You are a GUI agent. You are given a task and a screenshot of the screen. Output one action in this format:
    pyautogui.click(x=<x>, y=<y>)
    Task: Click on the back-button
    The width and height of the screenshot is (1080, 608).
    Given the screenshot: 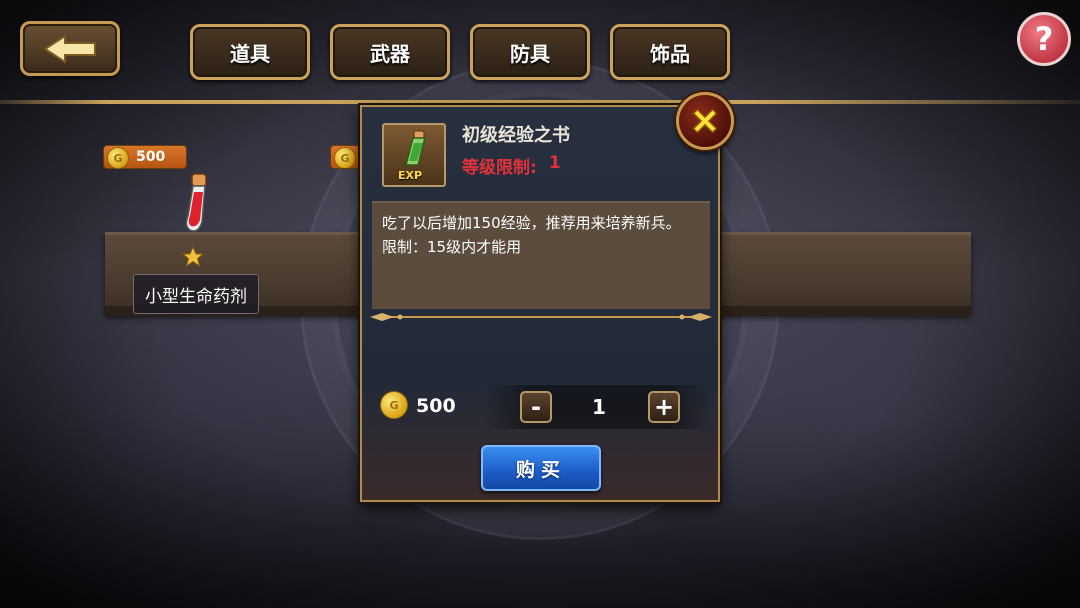 What is the action you would take?
    pyautogui.click(x=70, y=48)
    